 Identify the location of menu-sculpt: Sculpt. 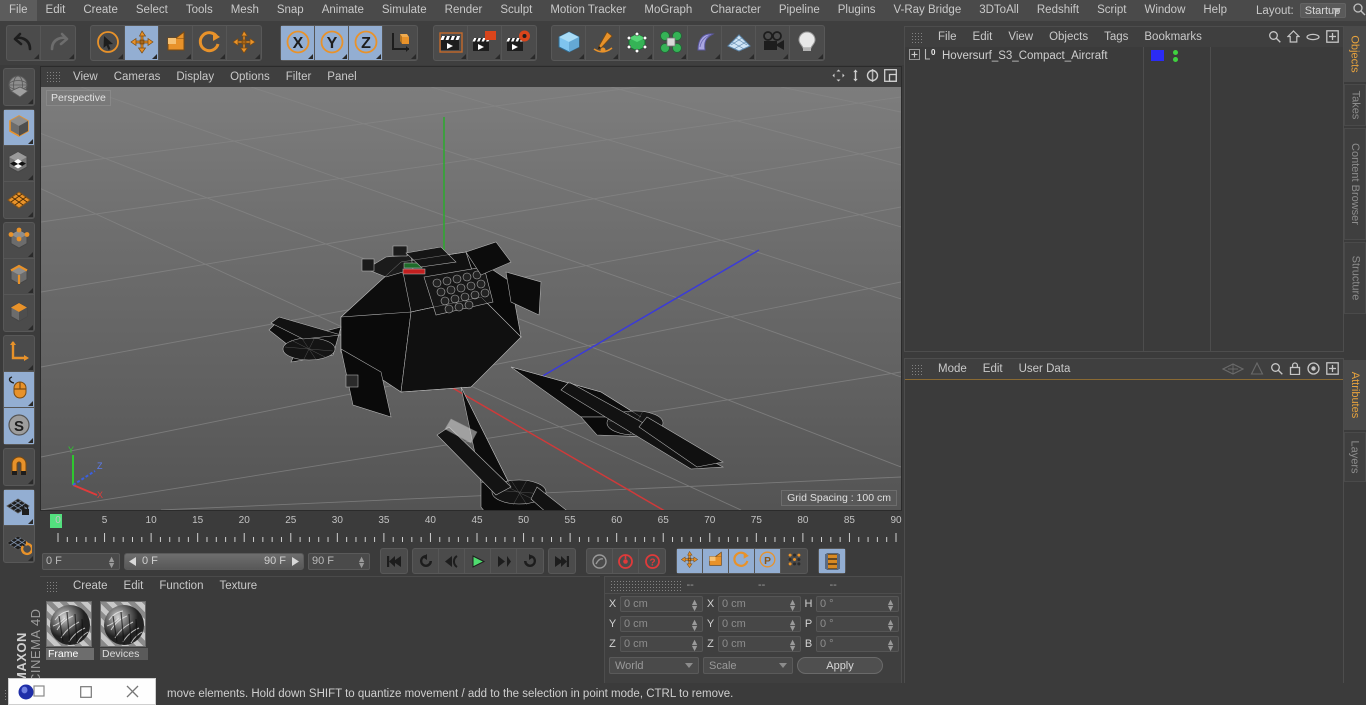
(516, 10).